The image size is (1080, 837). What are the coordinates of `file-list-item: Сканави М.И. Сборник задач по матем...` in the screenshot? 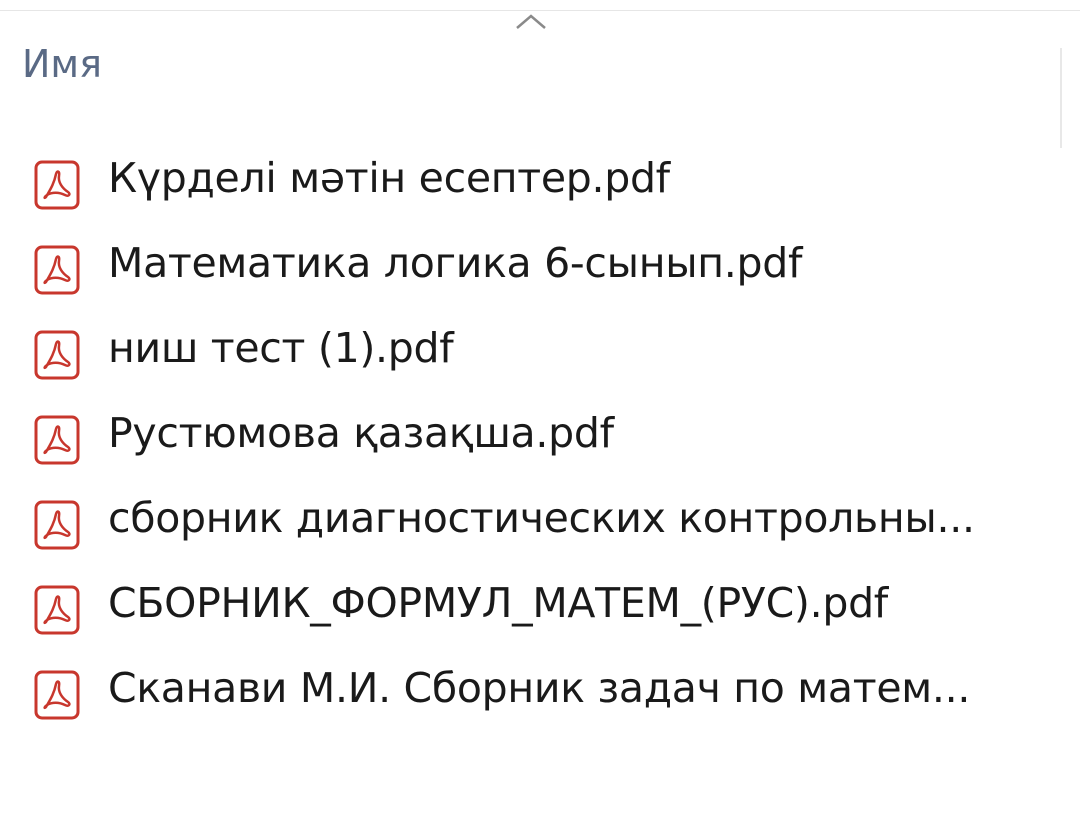 It's located at (530, 692).